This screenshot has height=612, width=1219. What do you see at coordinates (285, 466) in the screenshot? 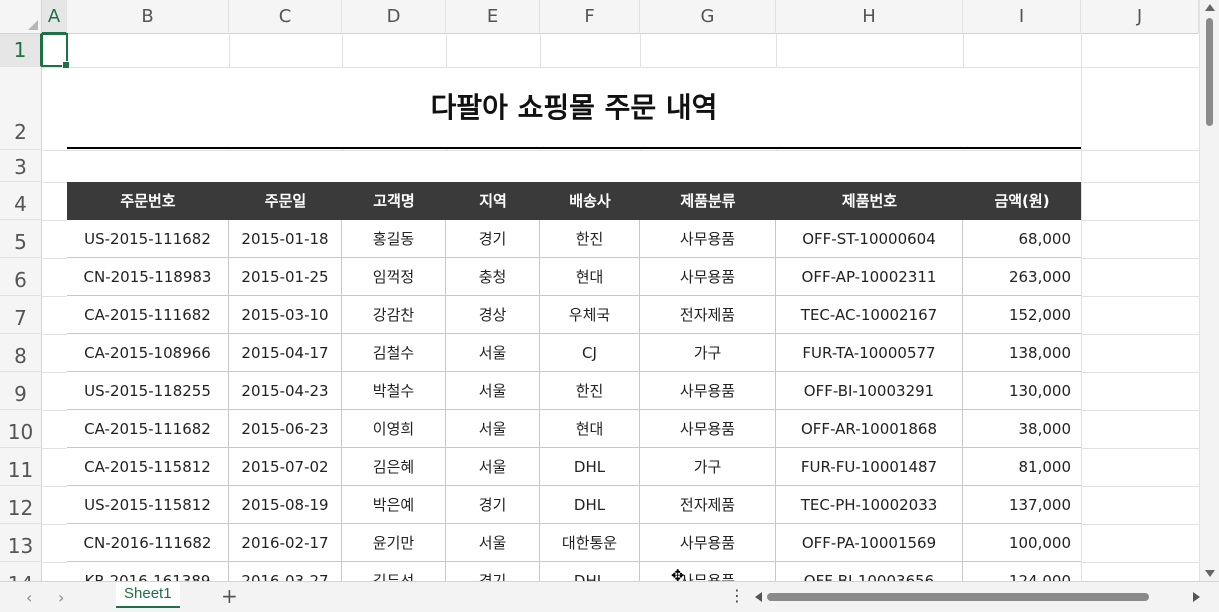
I see `cell-order-date: 2015-07-02` at bounding box center [285, 466].